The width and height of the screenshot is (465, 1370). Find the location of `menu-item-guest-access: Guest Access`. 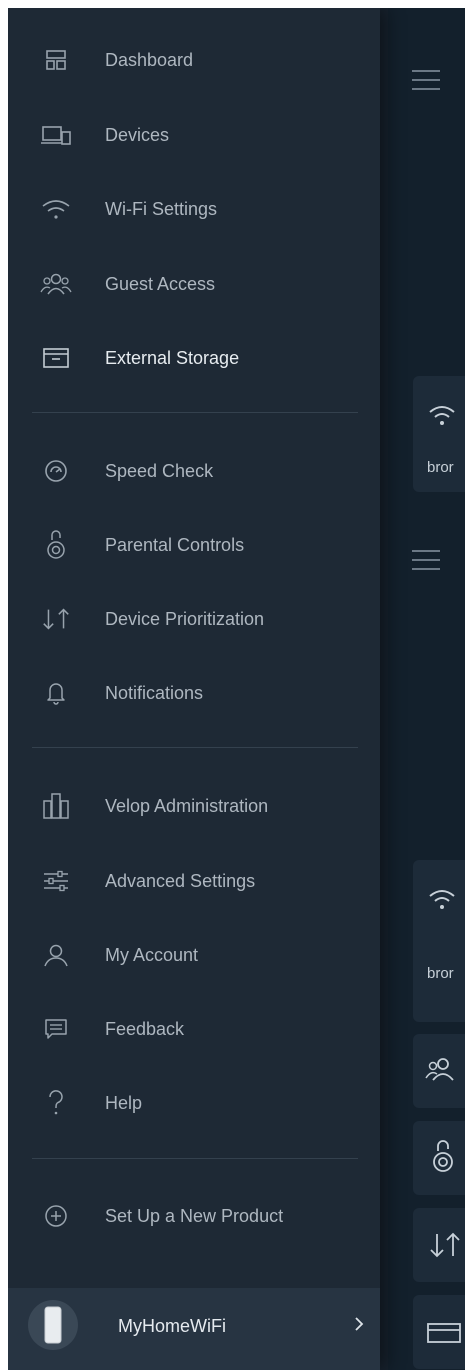

menu-item-guest-access: Guest Access is located at coordinates (194, 284).